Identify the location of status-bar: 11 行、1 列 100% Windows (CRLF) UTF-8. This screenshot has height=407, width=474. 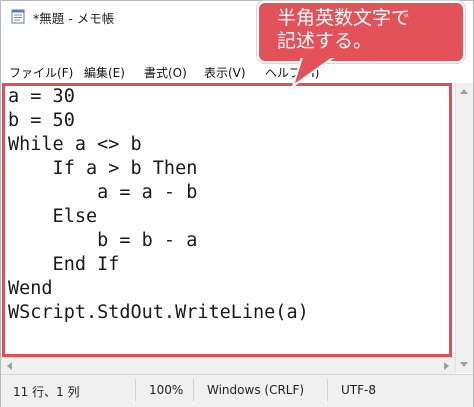
(237, 390).